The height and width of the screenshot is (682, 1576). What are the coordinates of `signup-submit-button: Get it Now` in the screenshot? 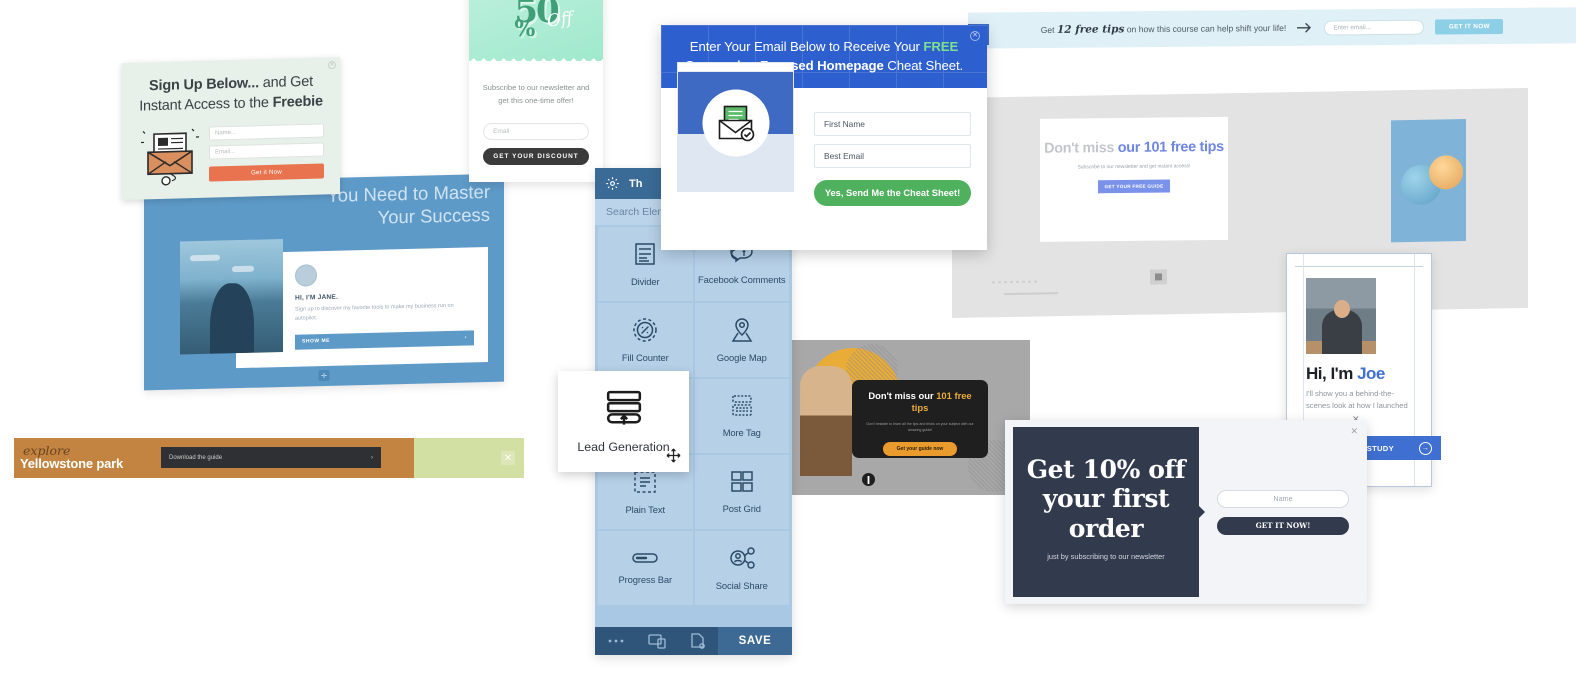 It's located at (266, 172).